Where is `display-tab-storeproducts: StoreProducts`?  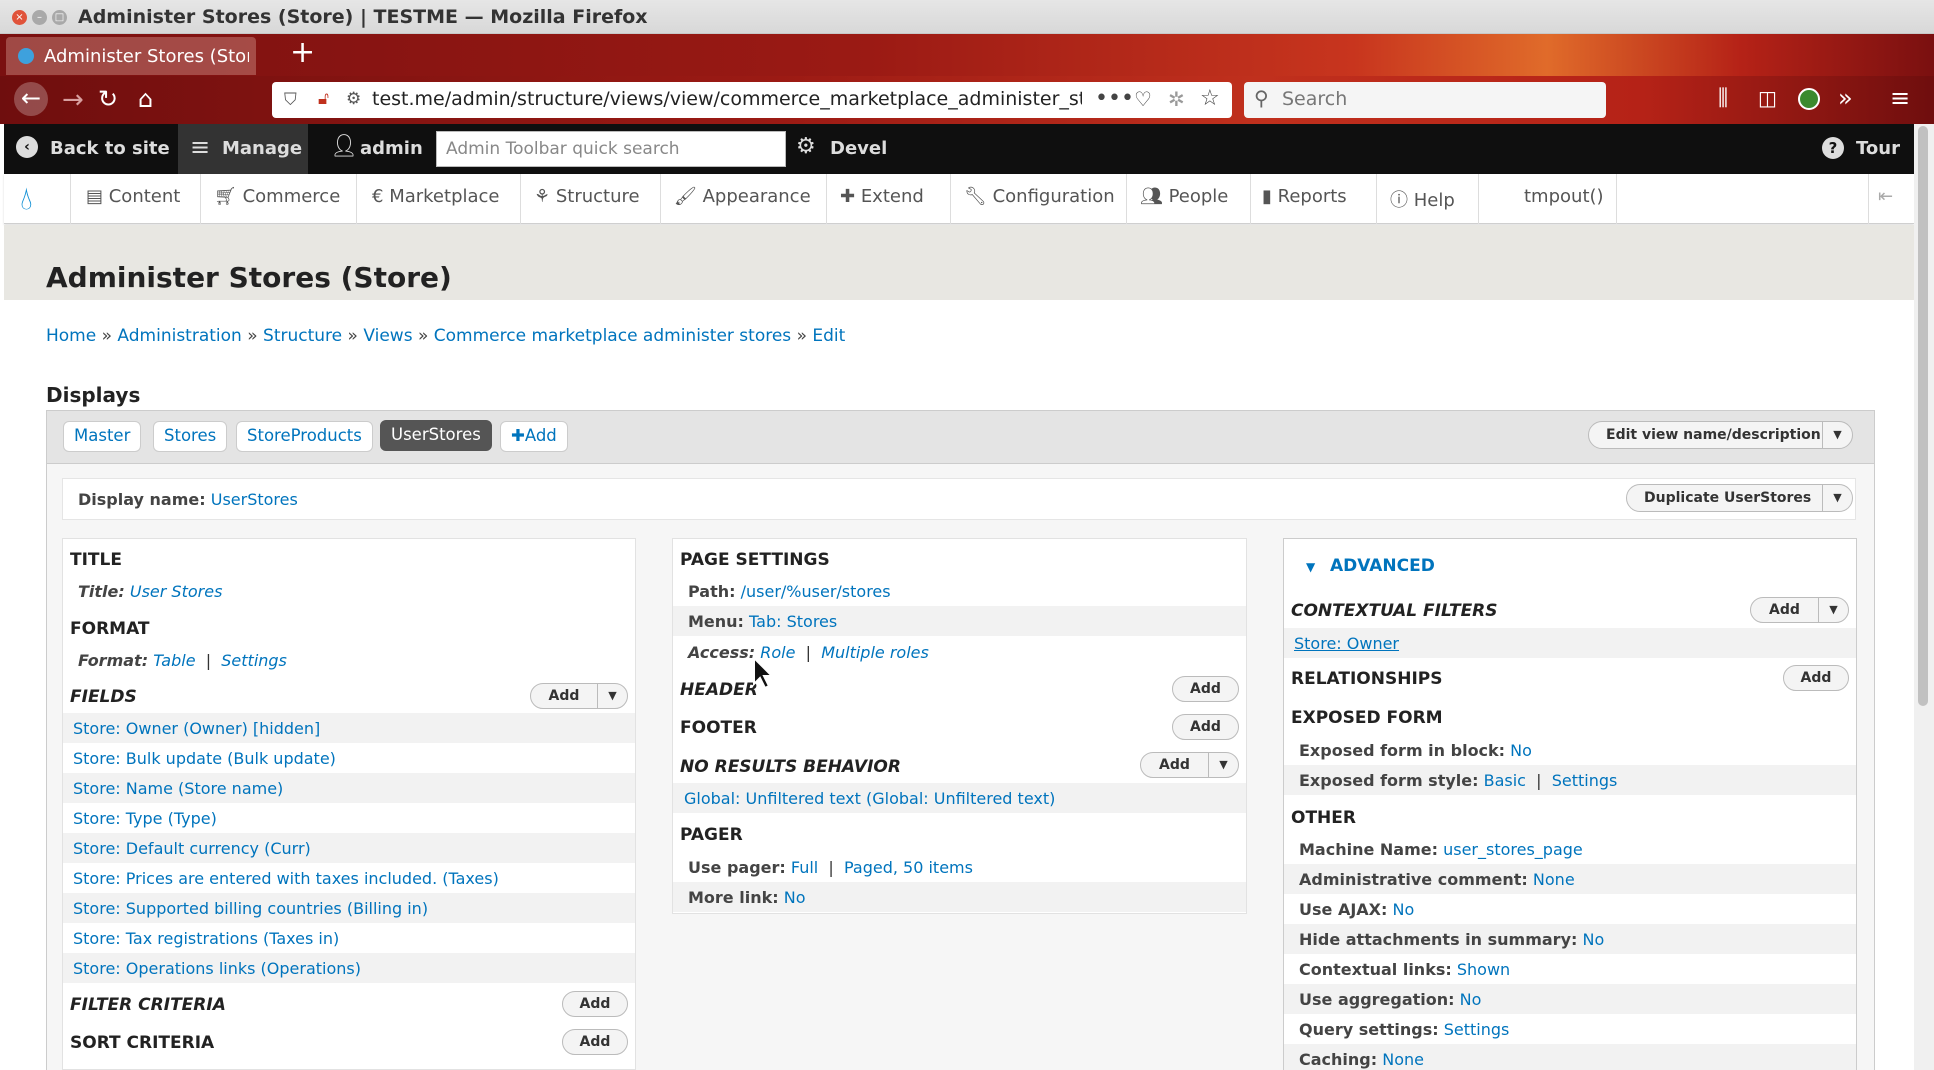
display-tab-storeproducts: StoreProducts is located at coordinates (304, 436).